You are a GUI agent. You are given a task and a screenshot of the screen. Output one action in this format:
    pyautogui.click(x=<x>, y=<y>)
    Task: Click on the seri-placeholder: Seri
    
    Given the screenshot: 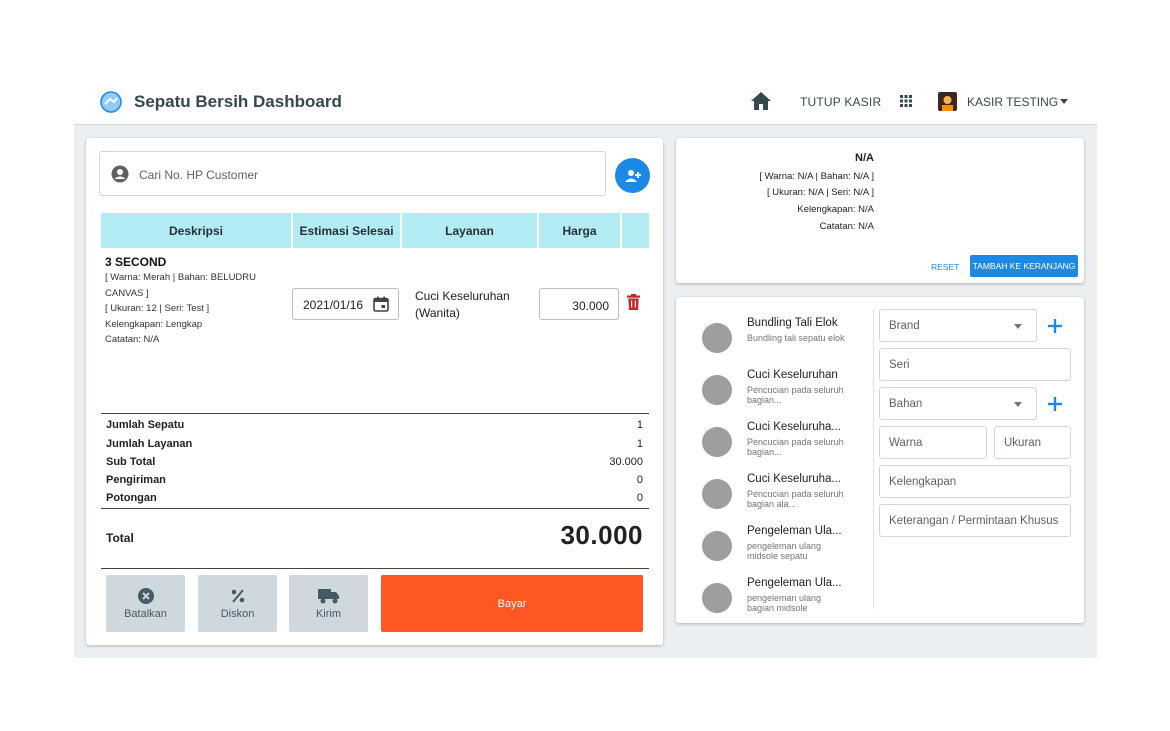 What is the action you would take?
    pyautogui.click(x=899, y=365)
    